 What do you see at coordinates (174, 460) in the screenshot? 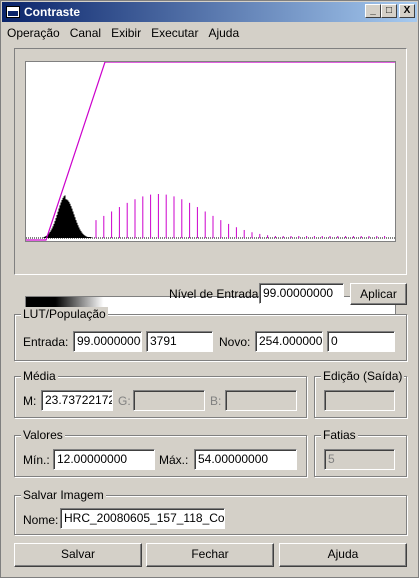
I see `max-label: Máx.:` at bounding box center [174, 460].